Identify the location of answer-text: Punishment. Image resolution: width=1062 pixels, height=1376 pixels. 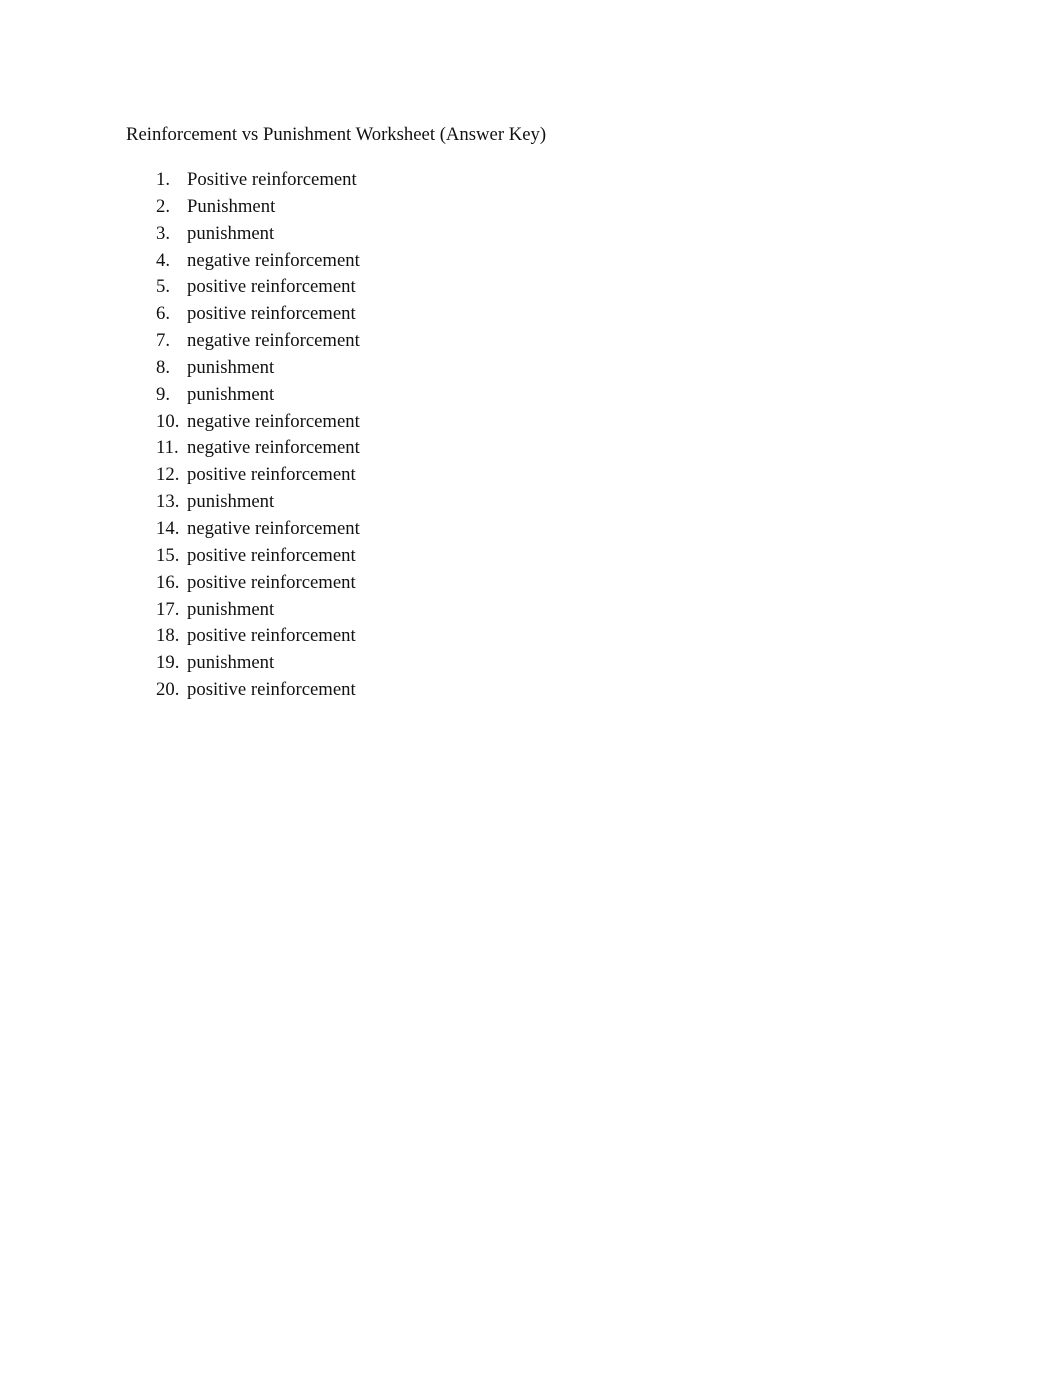
(231, 206).